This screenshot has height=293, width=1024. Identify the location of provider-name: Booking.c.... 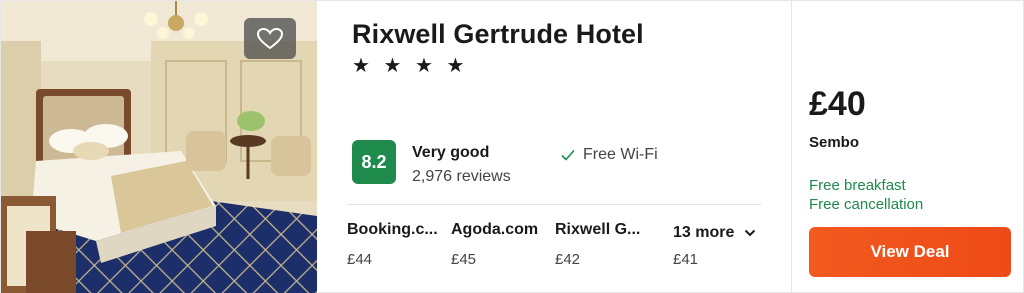
(392, 229).